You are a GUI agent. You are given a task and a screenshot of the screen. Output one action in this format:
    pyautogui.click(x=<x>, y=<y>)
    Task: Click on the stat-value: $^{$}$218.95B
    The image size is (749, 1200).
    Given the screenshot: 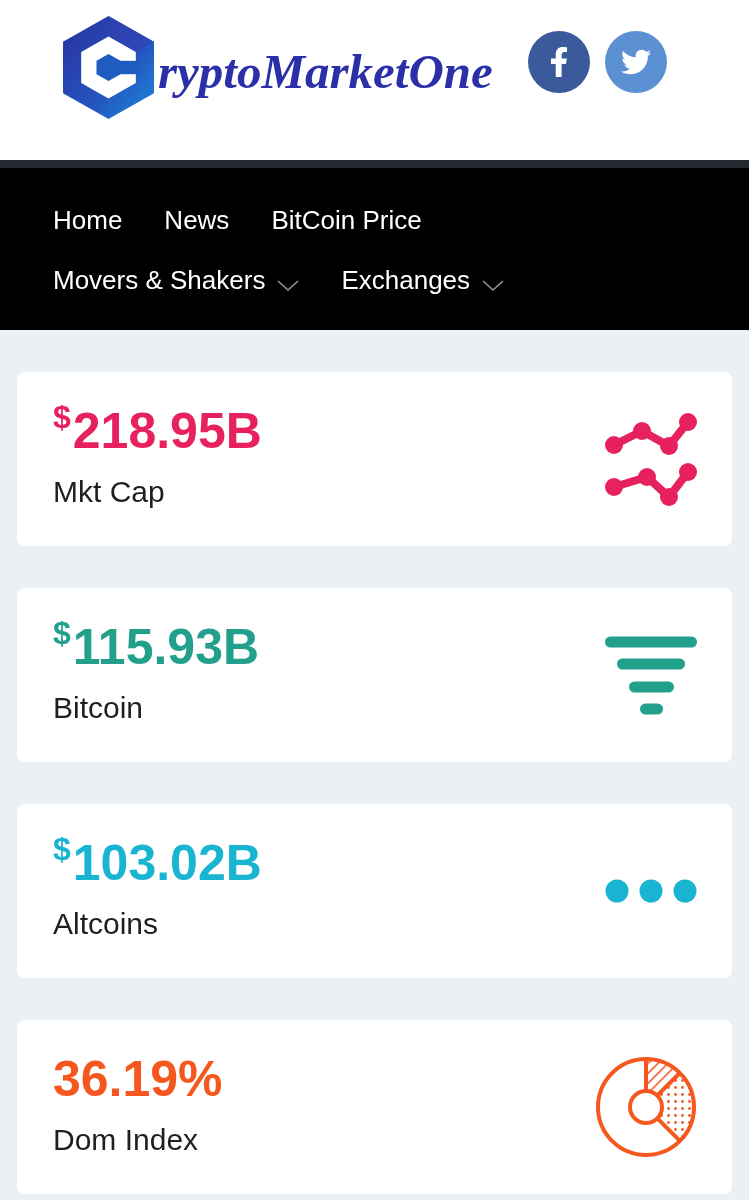 What is the action you would take?
    pyautogui.click(x=157, y=431)
    